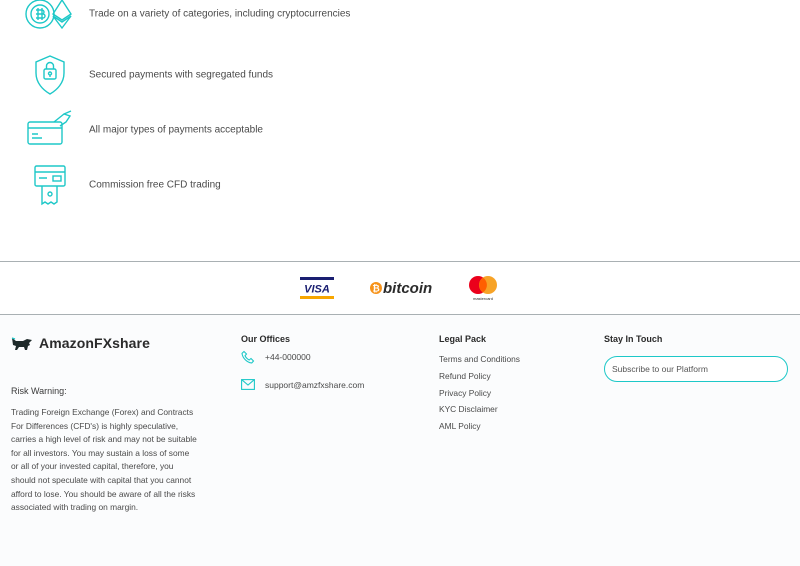  I want to click on stay-in-touch-title: Stay In Touch, so click(633, 339).